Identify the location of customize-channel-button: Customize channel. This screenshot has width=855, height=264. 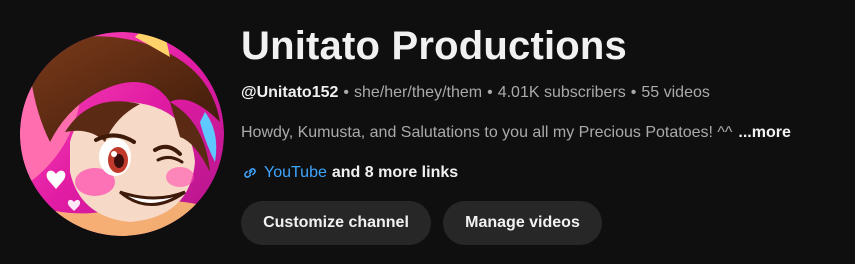
(336, 223).